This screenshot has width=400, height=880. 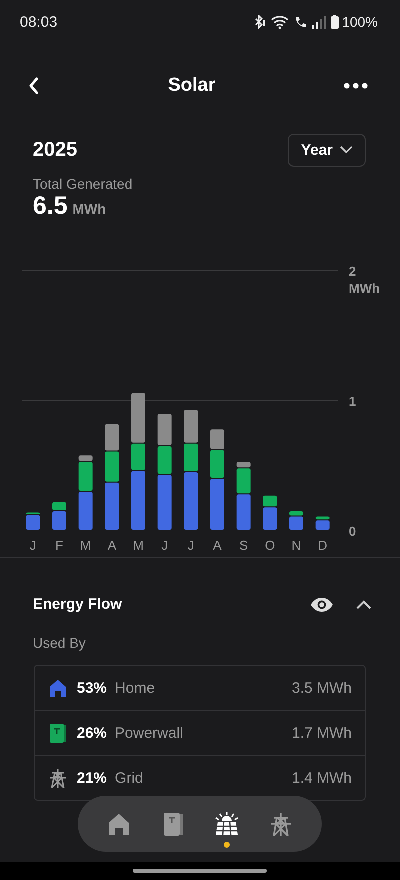 What do you see at coordinates (260, 22) in the screenshot?
I see `bluetooth-icon` at bounding box center [260, 22].